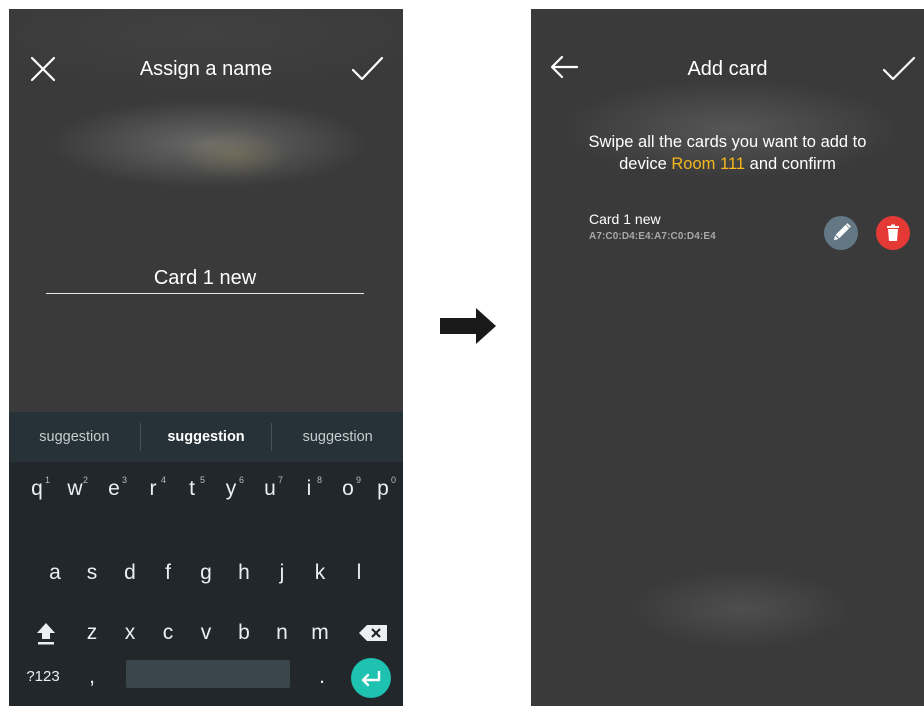 This screenshot has width=924, height=706. What do you see at coordinates (727, 69) in the screenshot?
I see `page-title: Add card` at bounding box center [727, 69].